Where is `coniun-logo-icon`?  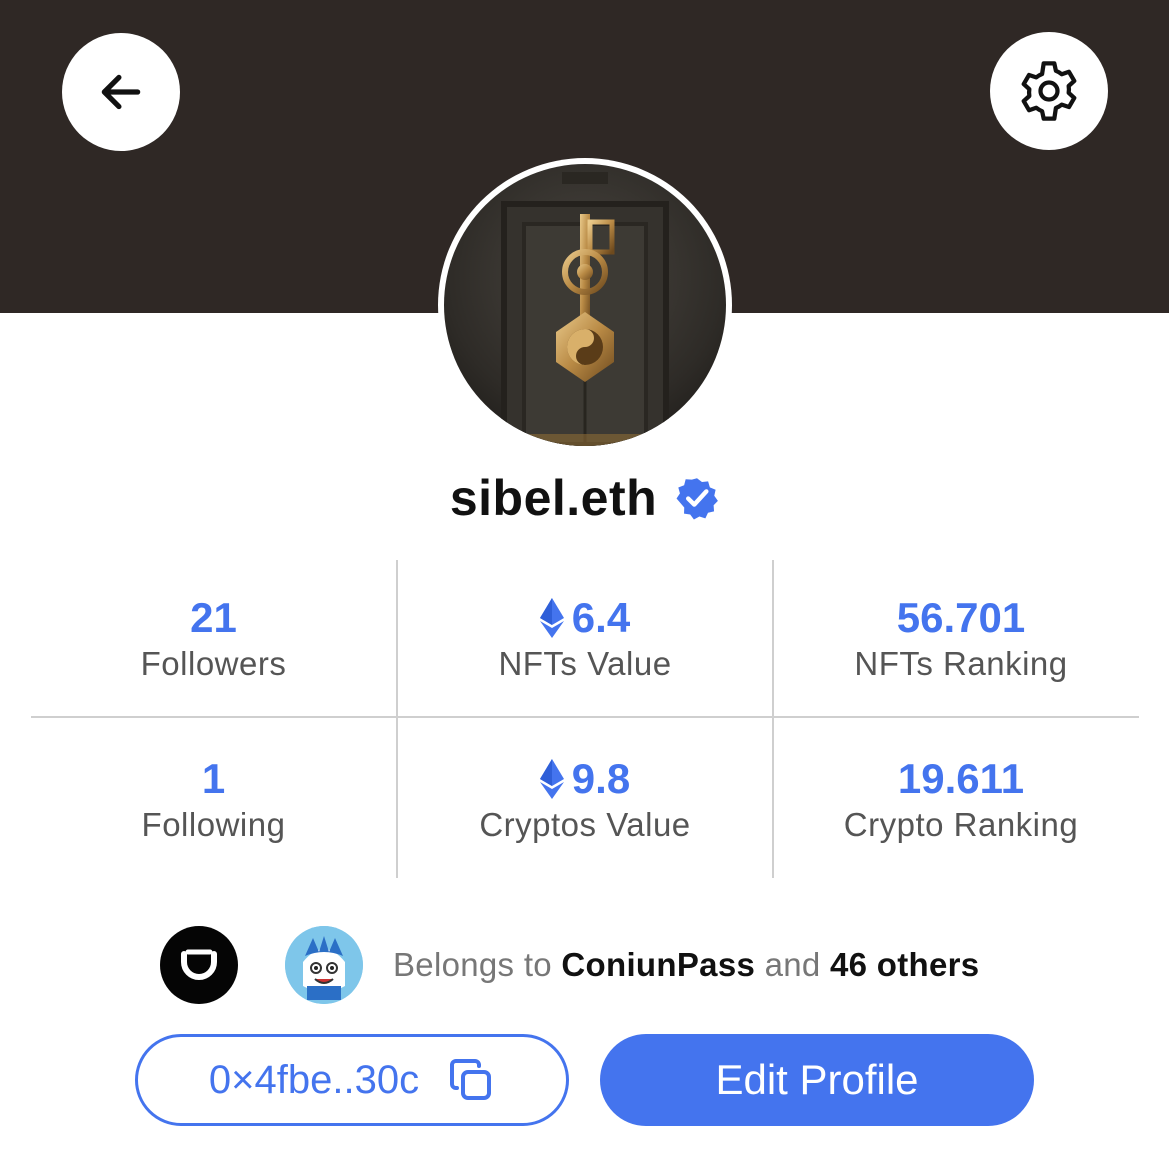
coniun-logo-icon is located at coordinates (199, 964).